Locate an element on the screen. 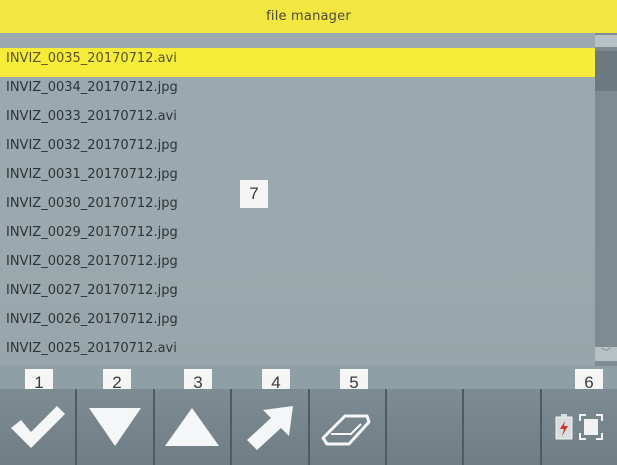  title-bar: file manager is located at coordinates (308, 16).